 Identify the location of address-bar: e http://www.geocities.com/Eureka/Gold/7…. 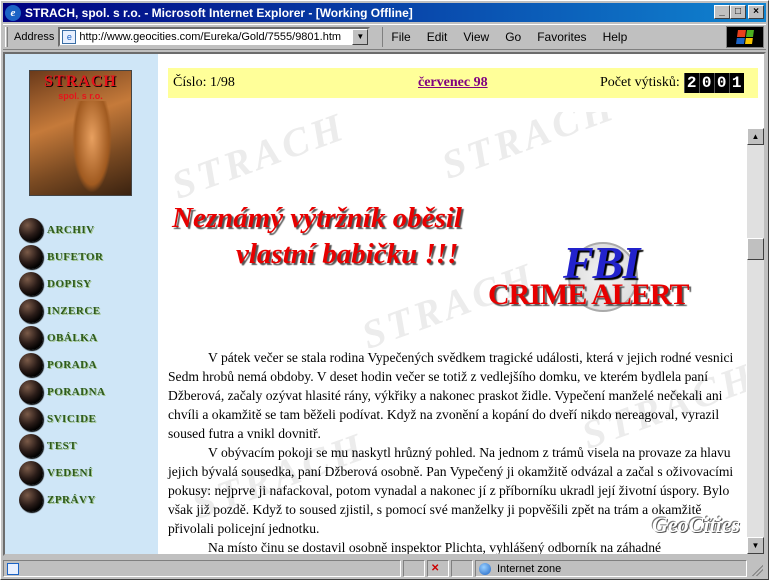
(214, 37).